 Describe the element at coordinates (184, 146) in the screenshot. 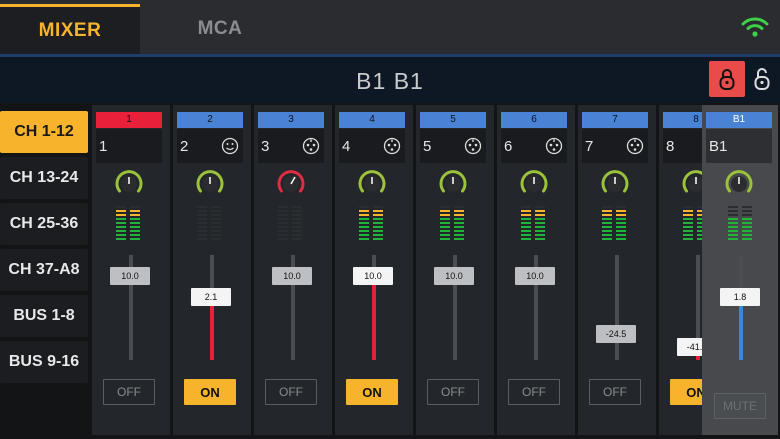

I see `channel-name: 2` at that location.